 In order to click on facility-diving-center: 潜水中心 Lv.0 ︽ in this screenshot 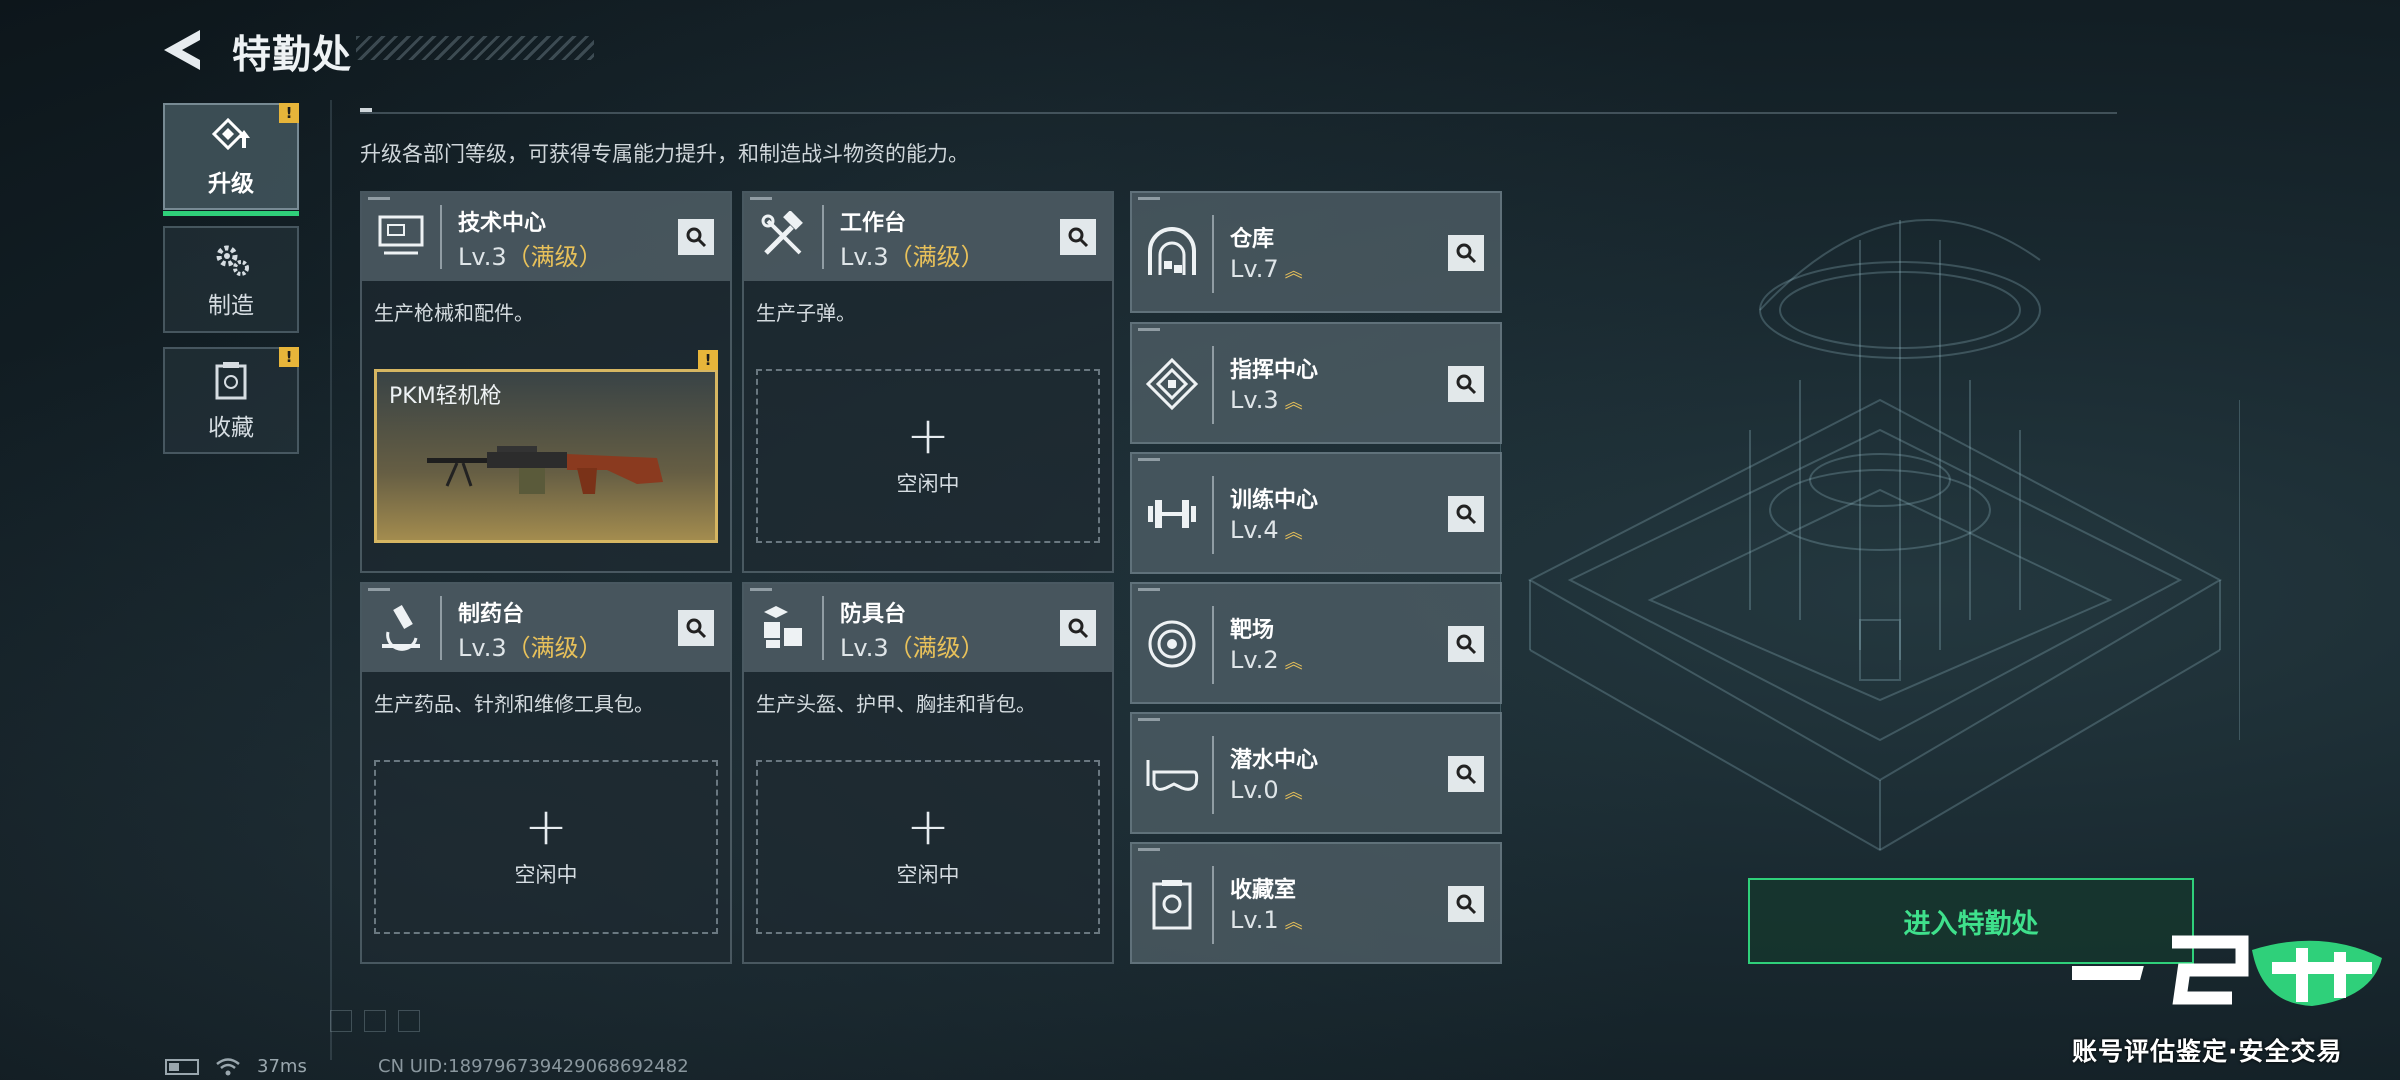, I will do `click(1316, 773)`.